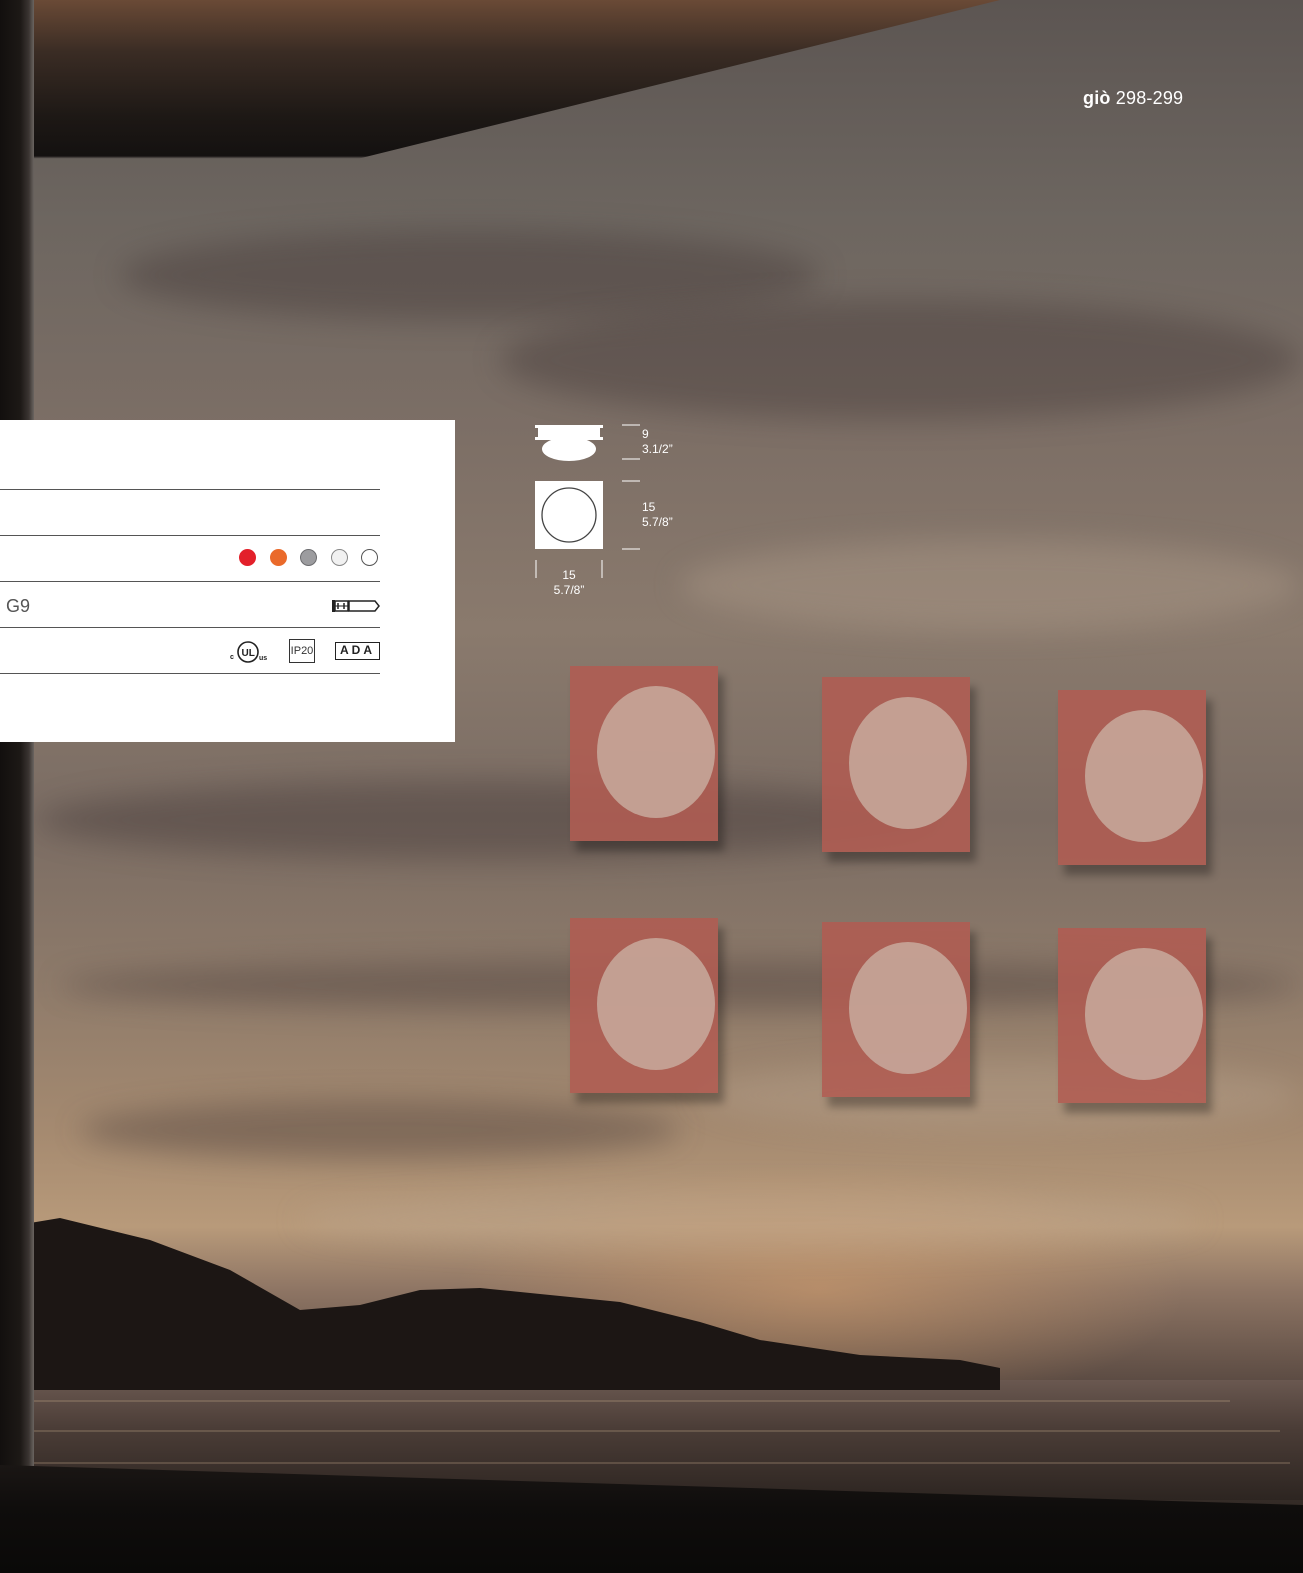 This screenshot has width=1303, height=1573. Describe the element at coordinates (1097, 98) in the screenshot. I see `product-name: giò` at that location.